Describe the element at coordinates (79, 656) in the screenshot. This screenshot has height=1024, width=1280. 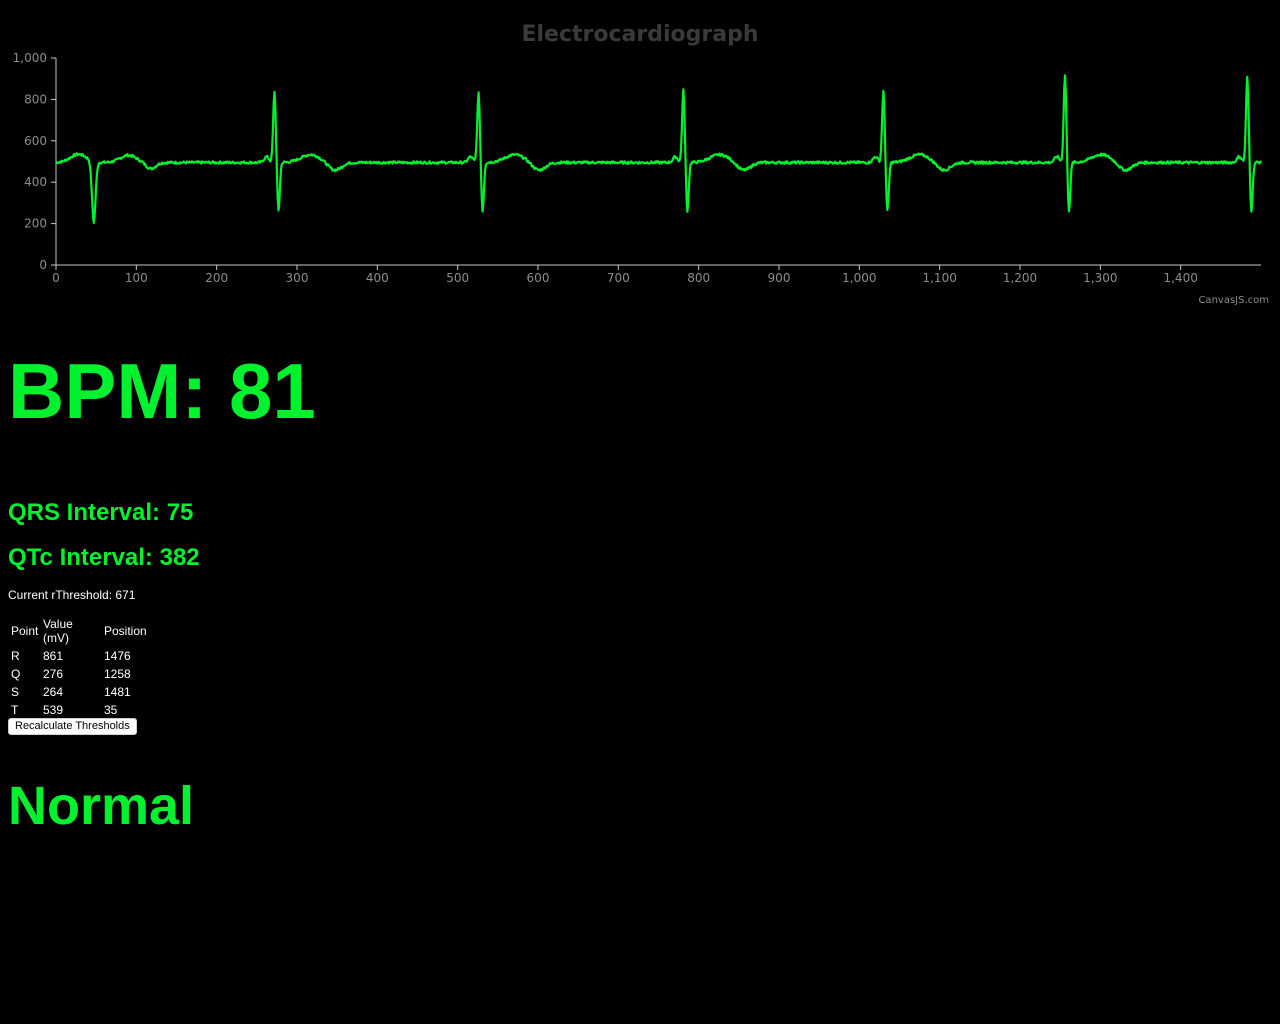
I see `table-row-r: R 861 1476` at that location.